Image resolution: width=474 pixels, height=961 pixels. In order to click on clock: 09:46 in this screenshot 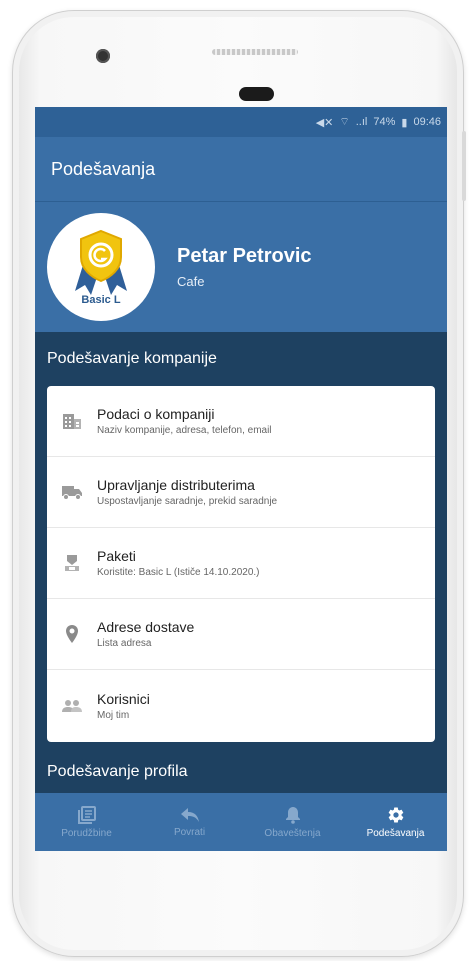, I will do `click(427, 122)`.